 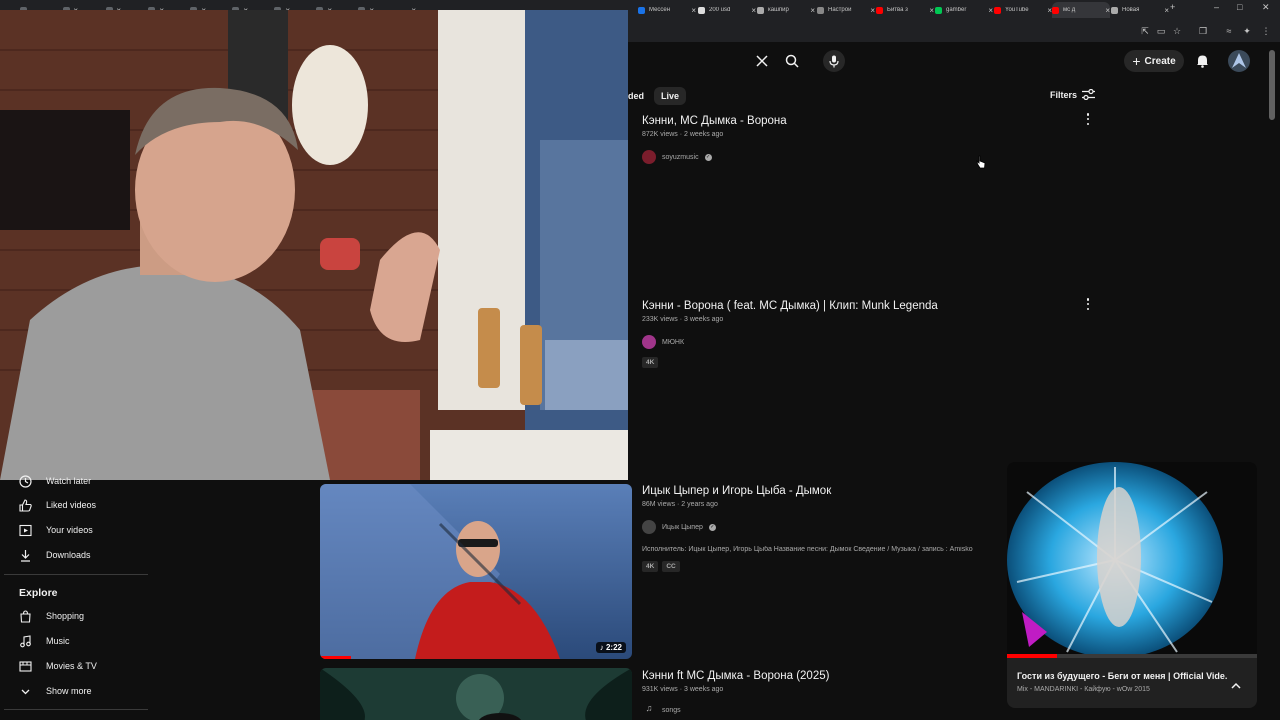 What do you see at coordinates (834, 61) in the screenshot?
I see `voice-search-button` at bounding box center [834, 61].